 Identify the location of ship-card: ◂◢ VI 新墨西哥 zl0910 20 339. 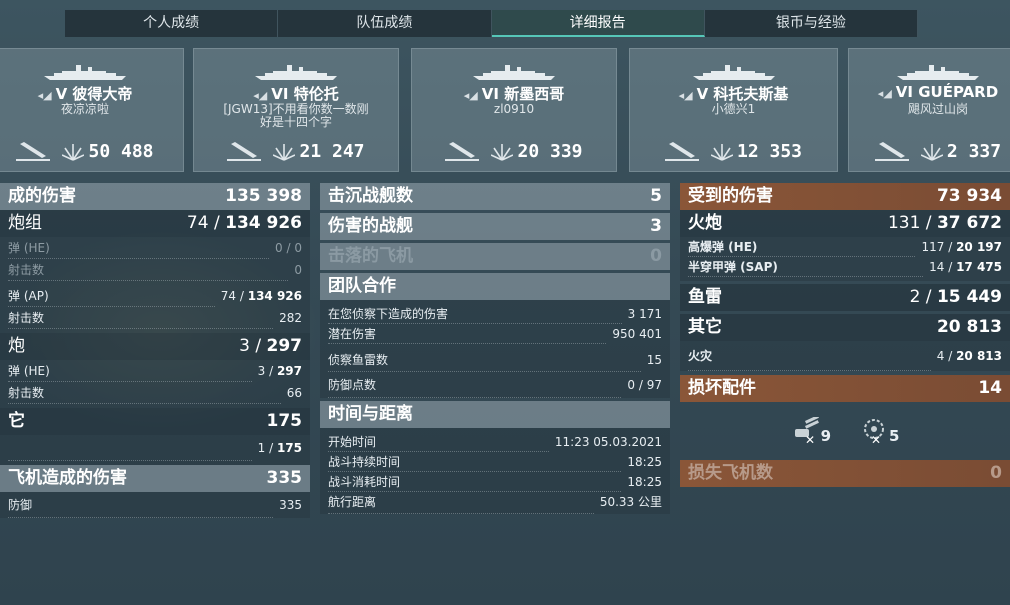
(514, 110).